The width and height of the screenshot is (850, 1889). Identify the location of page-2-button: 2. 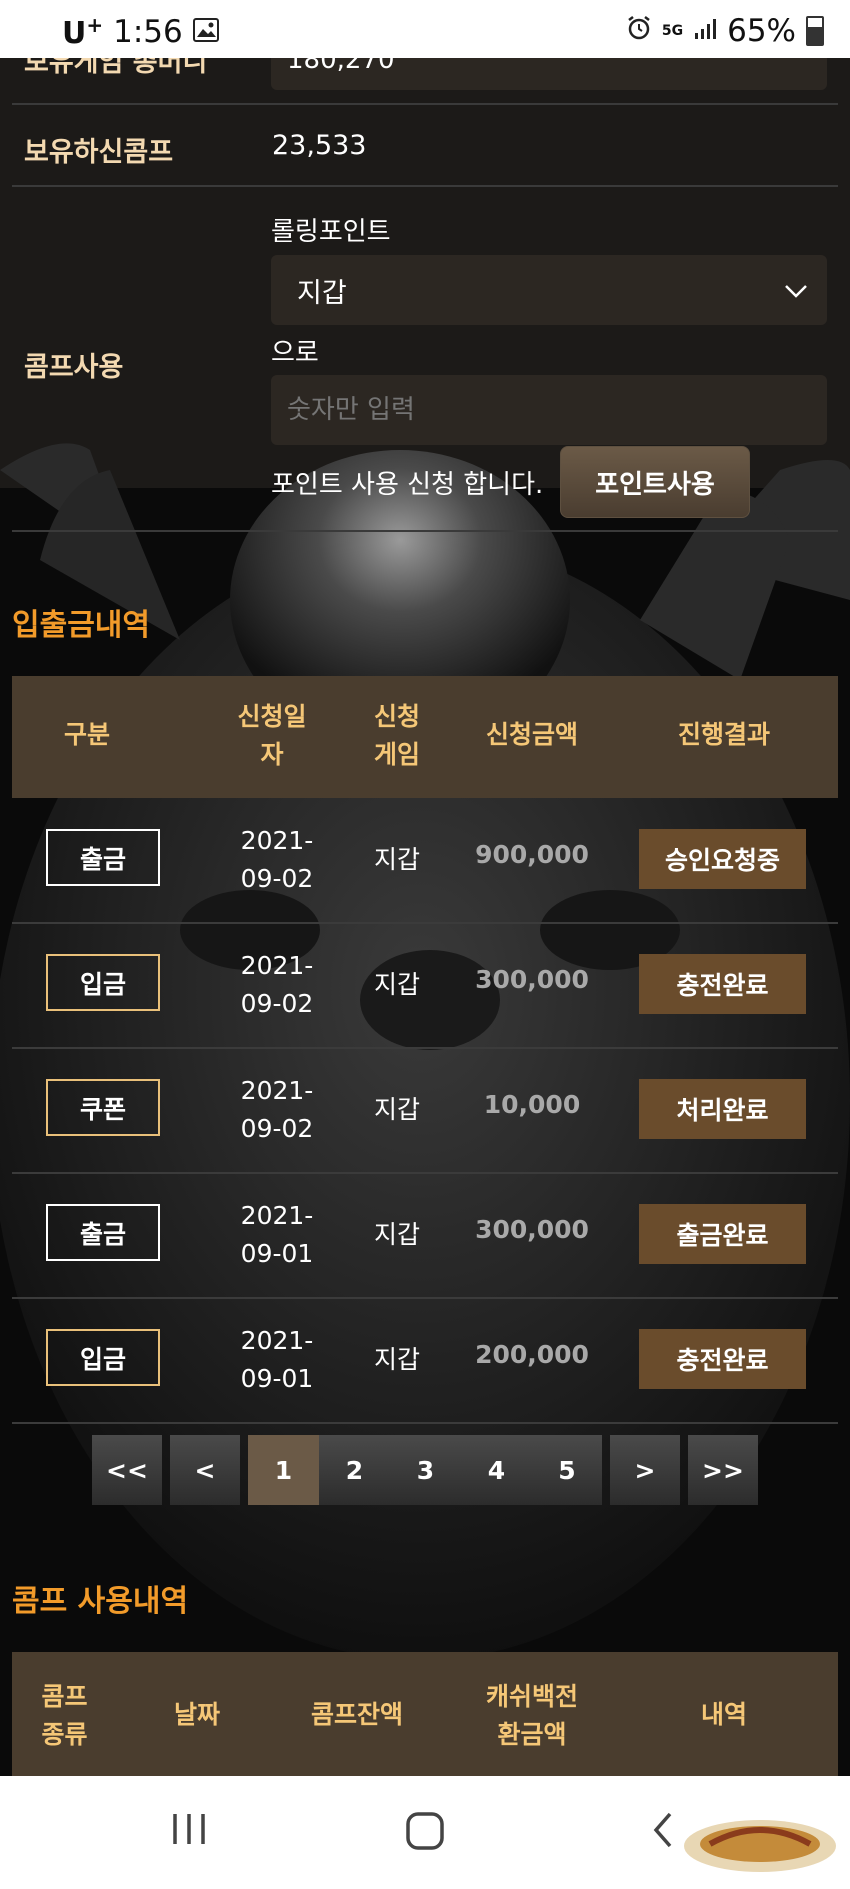
(354, 1470).